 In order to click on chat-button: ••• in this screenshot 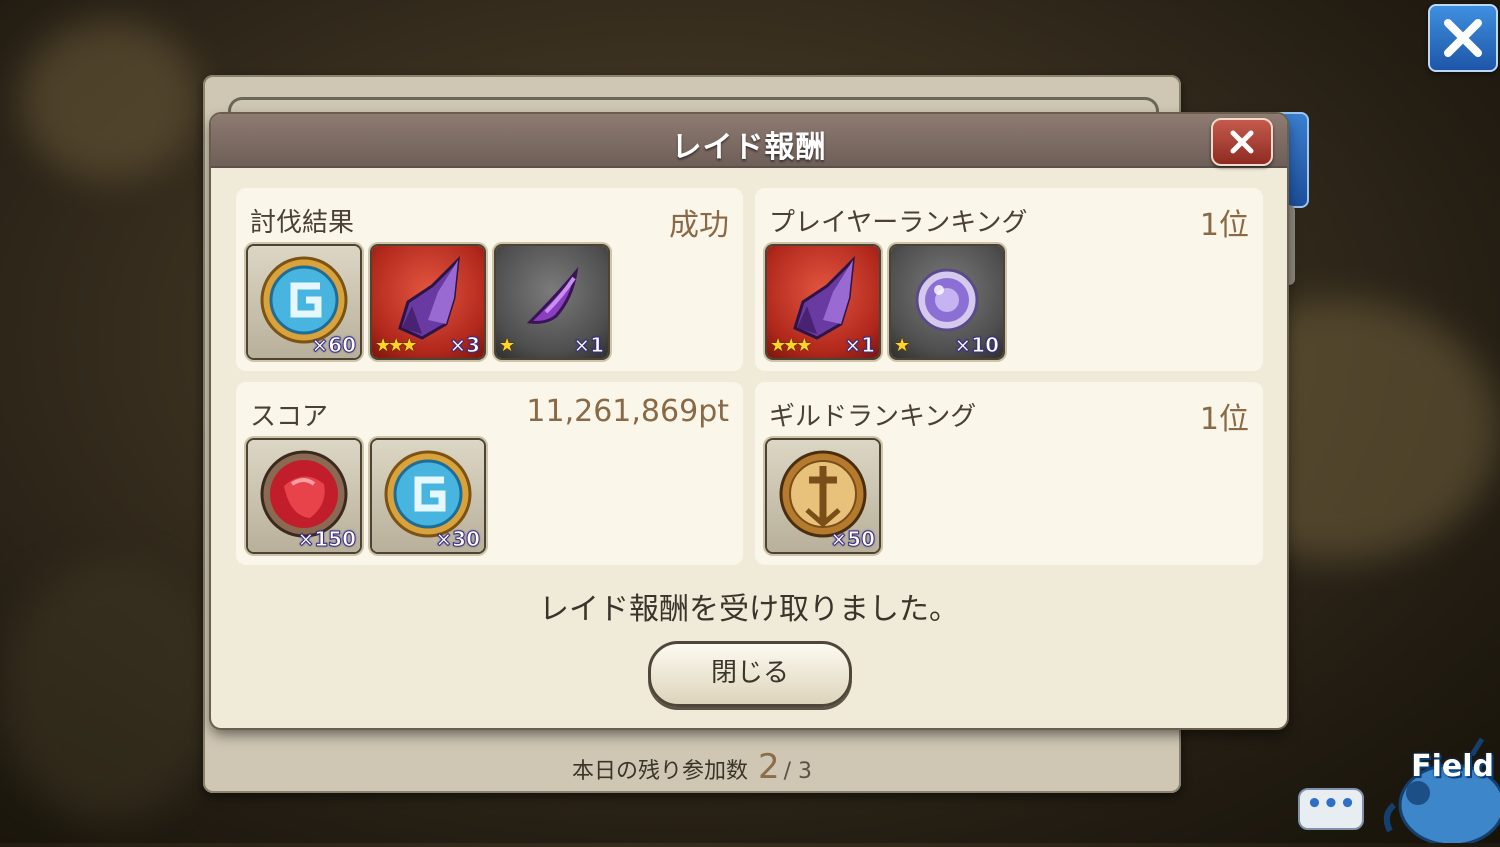, I will do `click(1331, 809)`.